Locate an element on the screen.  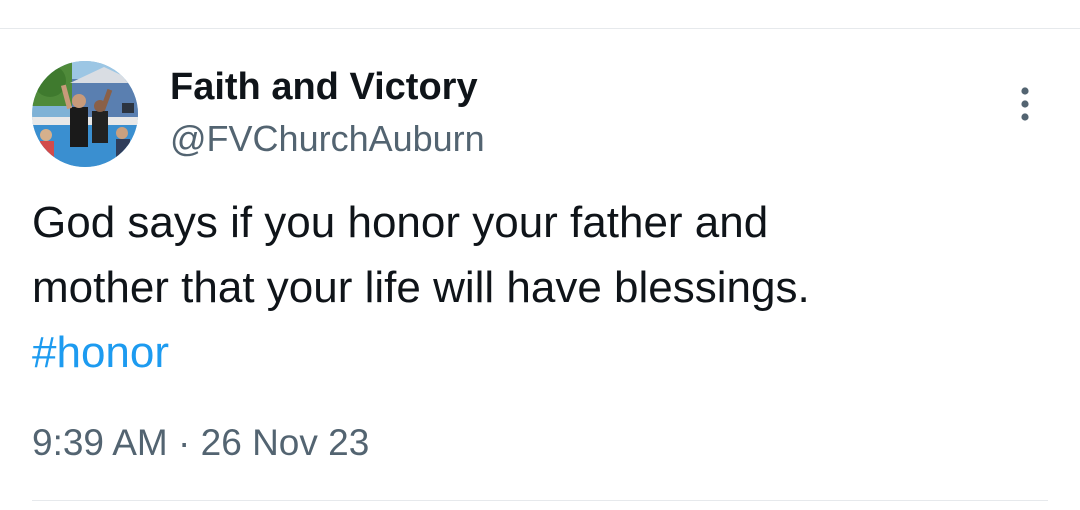
author-block: Faith and Victory @FVChurchAuburn is located at coordinates (327, 112).